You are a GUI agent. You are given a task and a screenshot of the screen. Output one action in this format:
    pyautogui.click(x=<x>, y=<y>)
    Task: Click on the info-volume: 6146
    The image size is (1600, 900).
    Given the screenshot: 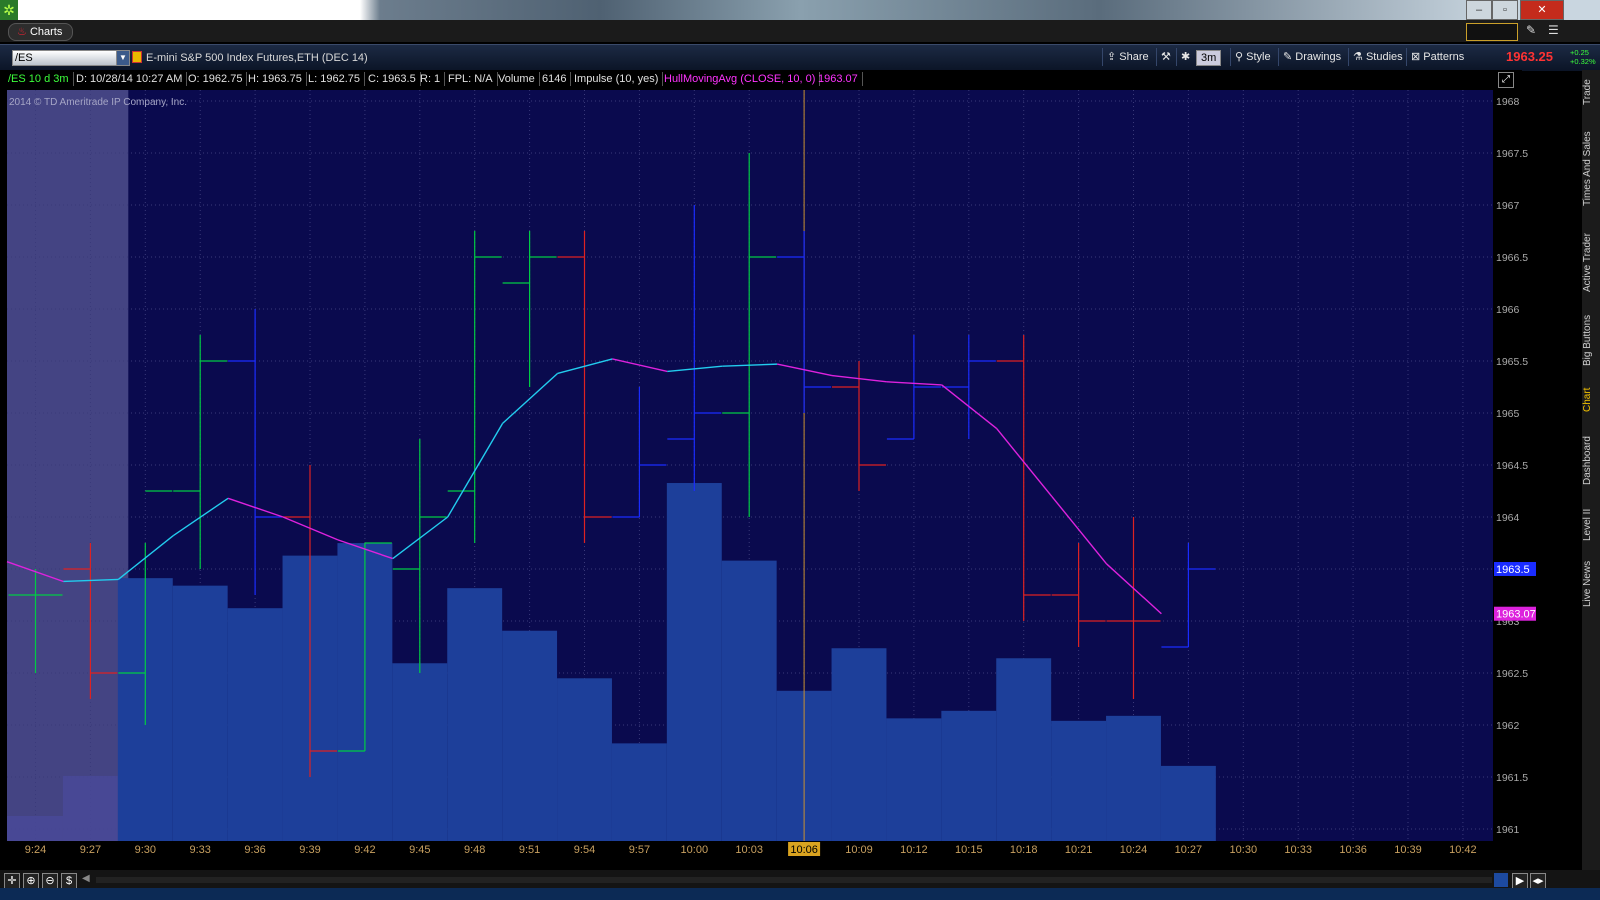 What is the action you would take?
    pyautogui.click(x=555, y=79)
    